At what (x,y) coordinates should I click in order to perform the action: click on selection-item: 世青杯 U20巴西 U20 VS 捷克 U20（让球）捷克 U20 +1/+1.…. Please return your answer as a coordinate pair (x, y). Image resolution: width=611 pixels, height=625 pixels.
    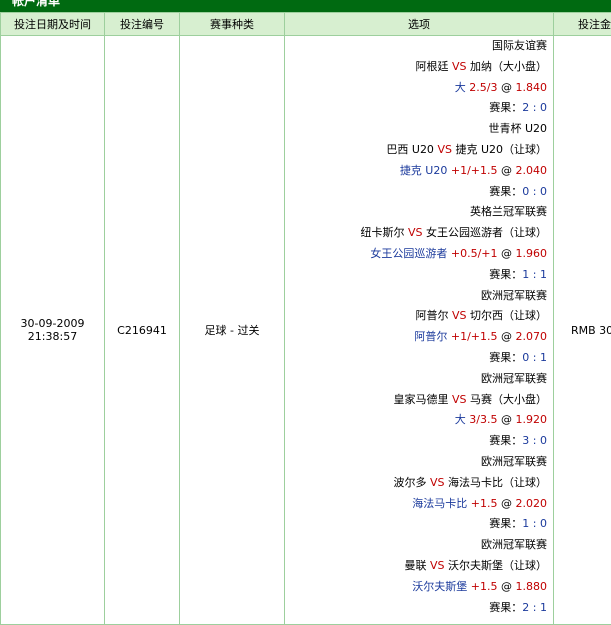
    Looking at the image, I should click on (419, 160).